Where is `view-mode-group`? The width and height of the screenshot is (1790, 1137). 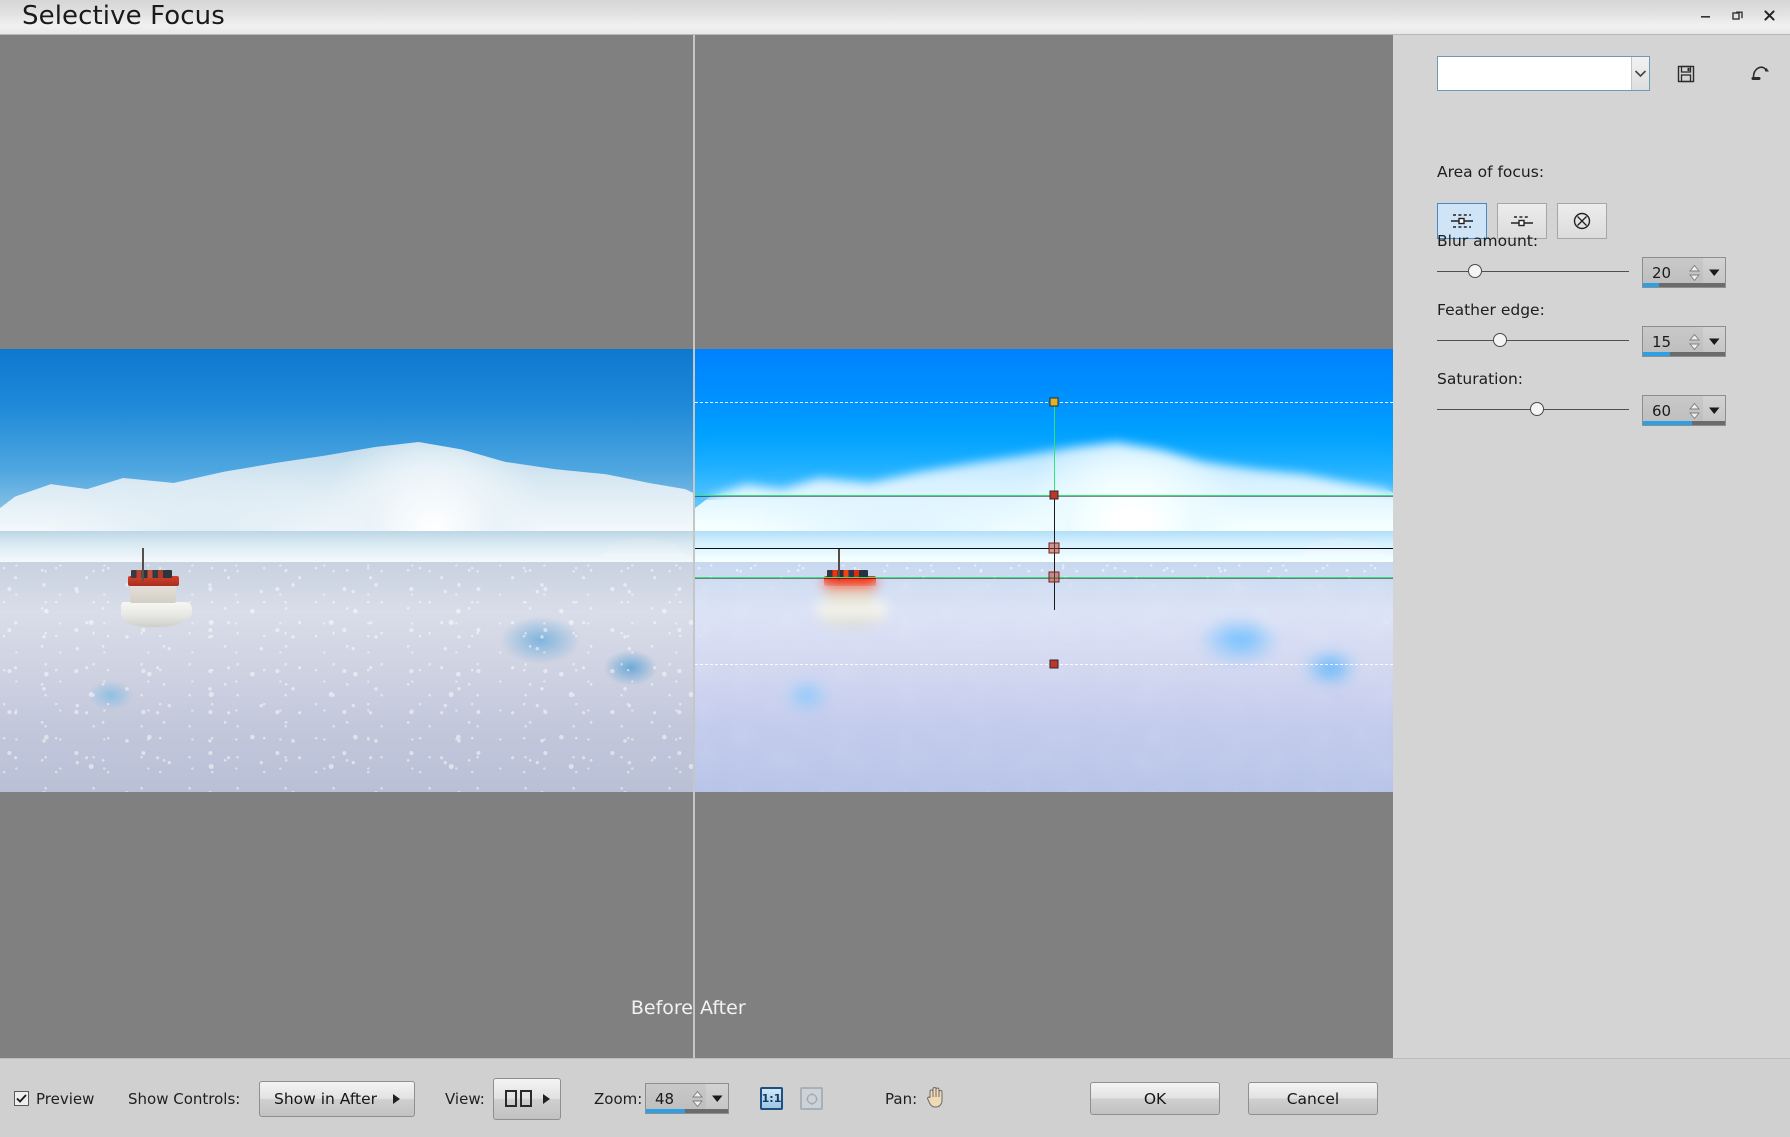
view-mode-group is located at coordinates (527, 1098).